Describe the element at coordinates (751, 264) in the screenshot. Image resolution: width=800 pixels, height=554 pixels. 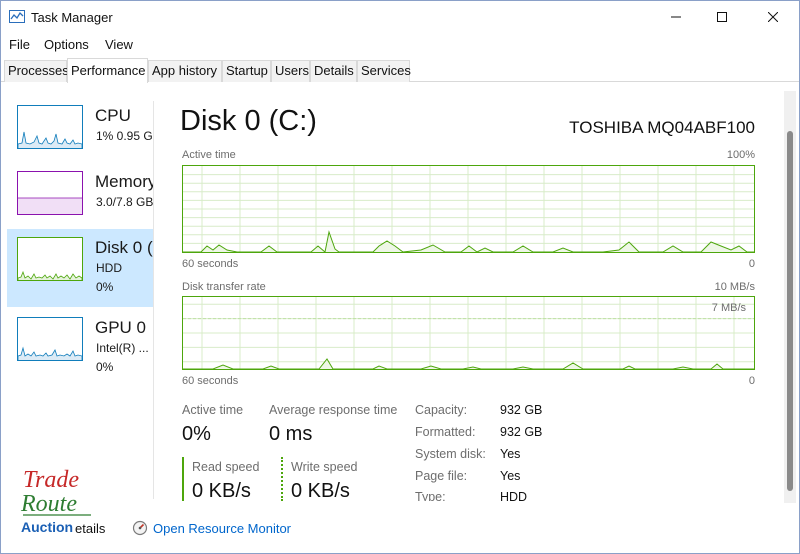
I see `active-time-axis-right: 0` at that location.